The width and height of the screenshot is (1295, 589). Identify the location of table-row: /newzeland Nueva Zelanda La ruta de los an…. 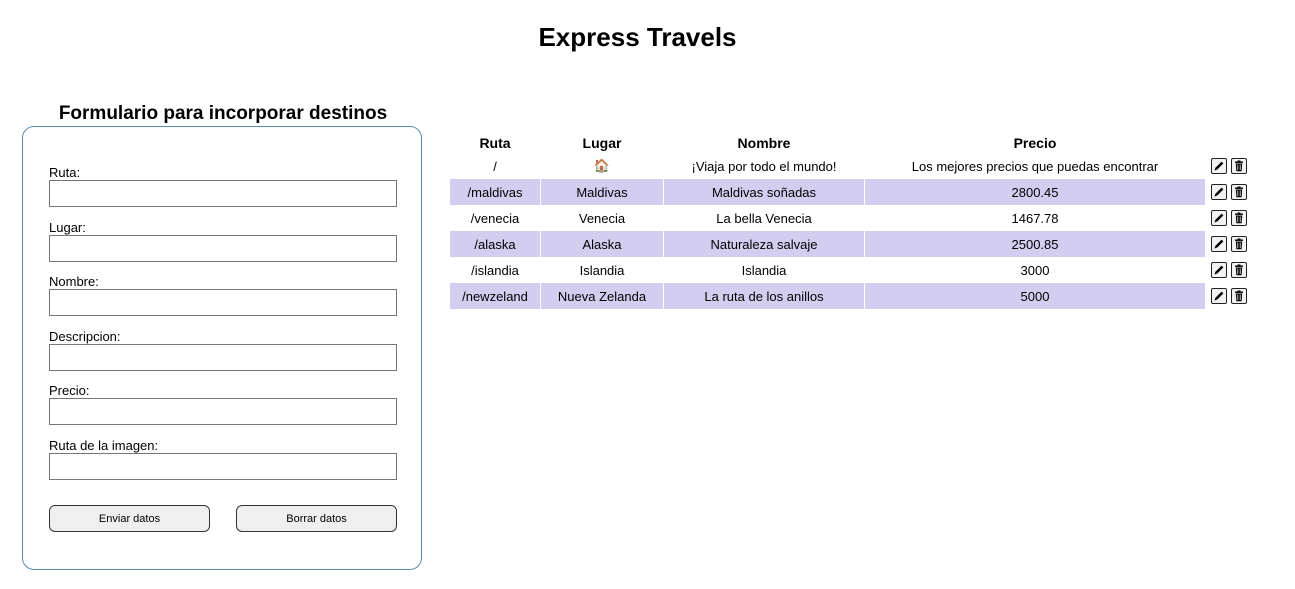
(851, 296).